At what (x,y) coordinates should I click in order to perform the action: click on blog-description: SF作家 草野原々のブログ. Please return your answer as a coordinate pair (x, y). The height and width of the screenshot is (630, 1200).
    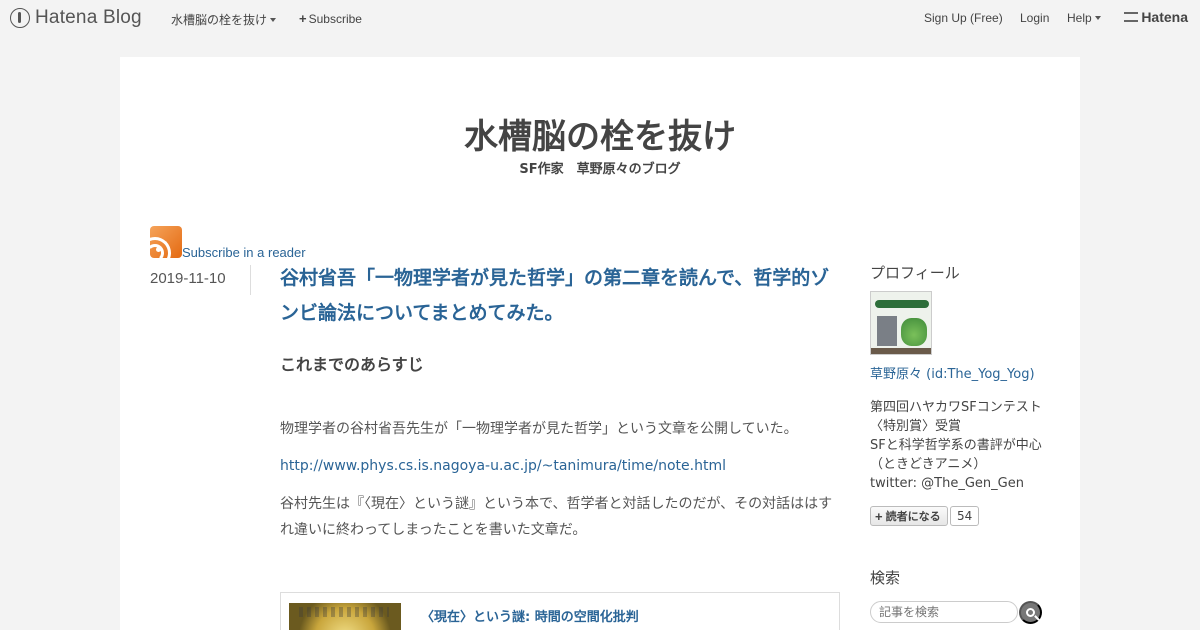
    Looking at the image, I should click on (600, 169).